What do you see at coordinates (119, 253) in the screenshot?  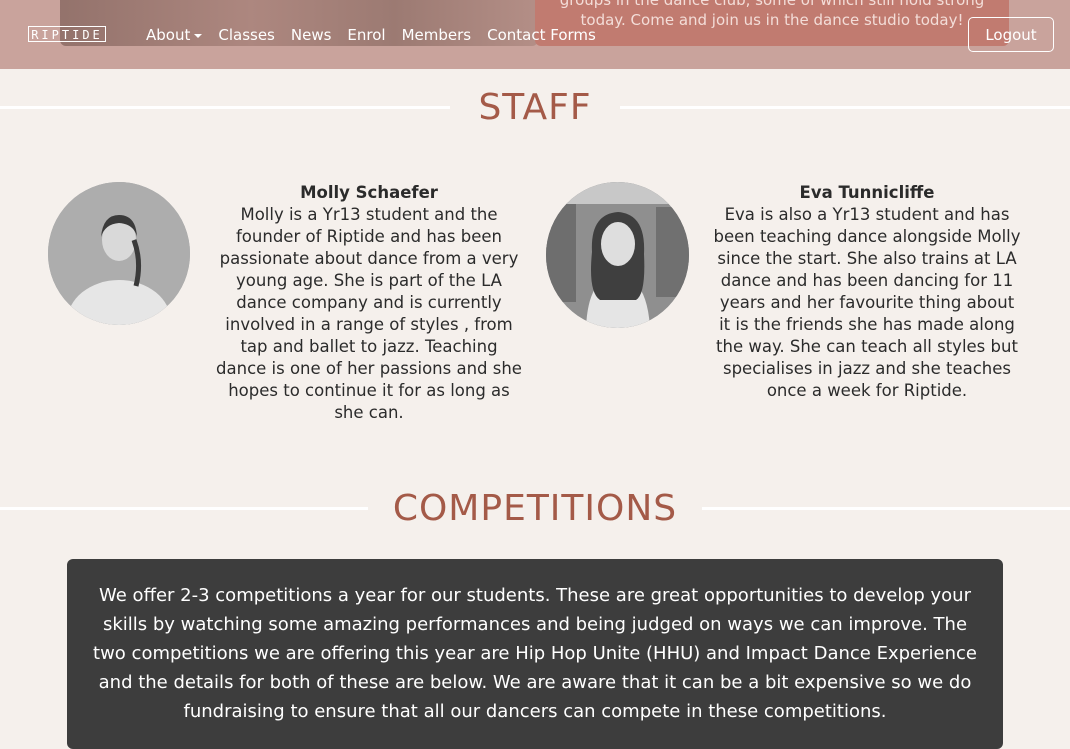 I see `staff-photo-molly` at bounding box center [119, 253].